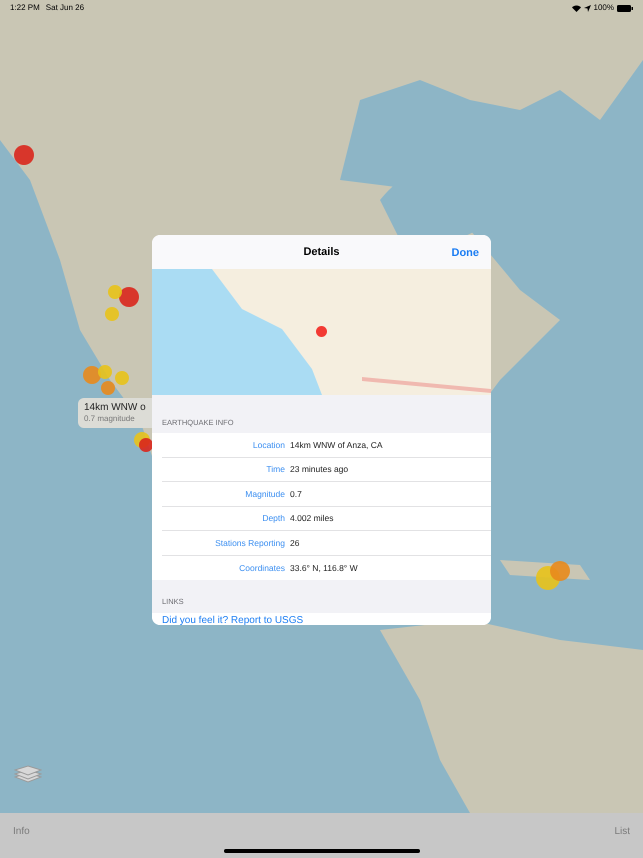  Describe the element at coordinates (65, 8) in the screenshot. I see `status-date: Sat Jun 26` at that location.